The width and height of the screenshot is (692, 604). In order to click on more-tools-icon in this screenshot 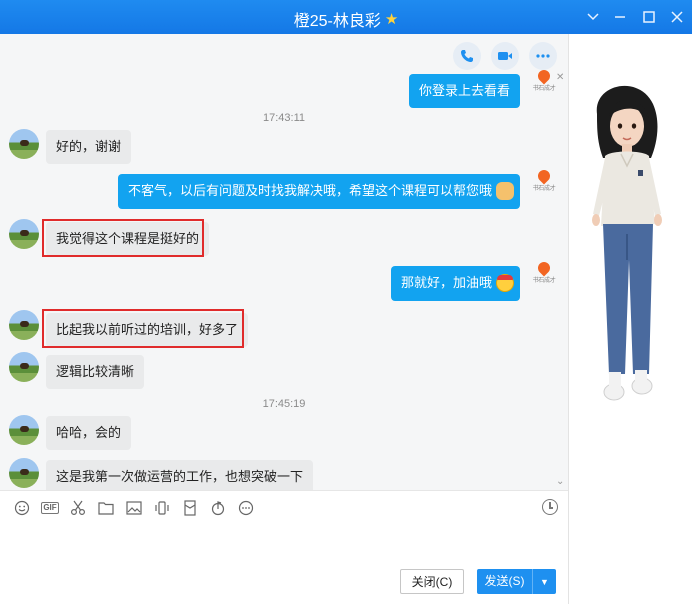, I will do `click(246, 508)`.